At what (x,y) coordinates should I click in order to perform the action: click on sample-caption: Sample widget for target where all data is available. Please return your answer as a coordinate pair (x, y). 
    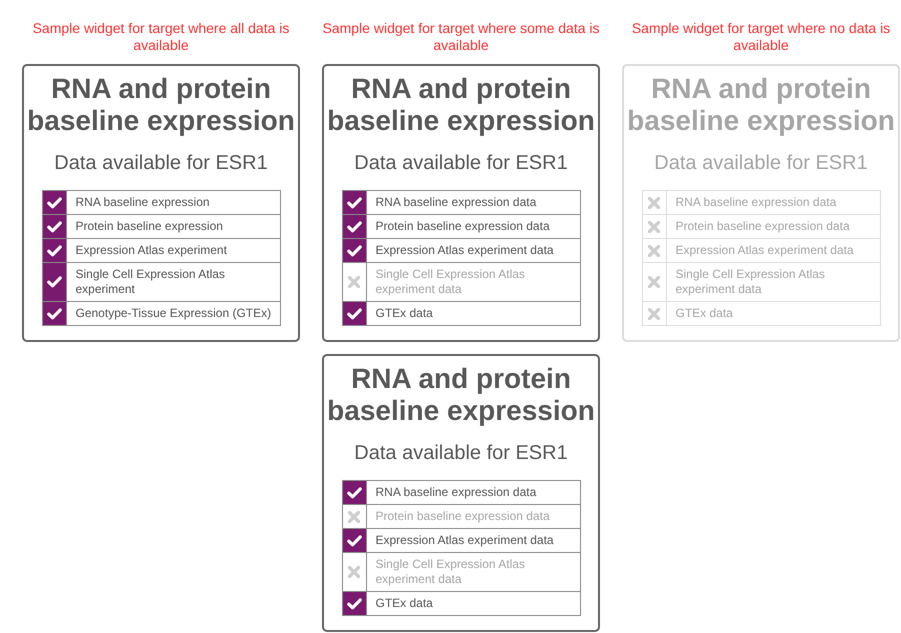
    Looking at the image, I should click on (161, 37).